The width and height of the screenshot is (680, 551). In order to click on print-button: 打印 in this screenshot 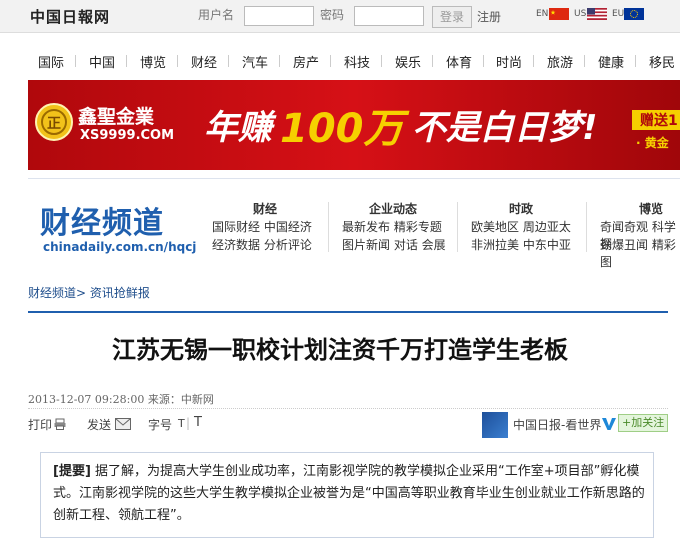, I will do `click(40, 424)`.